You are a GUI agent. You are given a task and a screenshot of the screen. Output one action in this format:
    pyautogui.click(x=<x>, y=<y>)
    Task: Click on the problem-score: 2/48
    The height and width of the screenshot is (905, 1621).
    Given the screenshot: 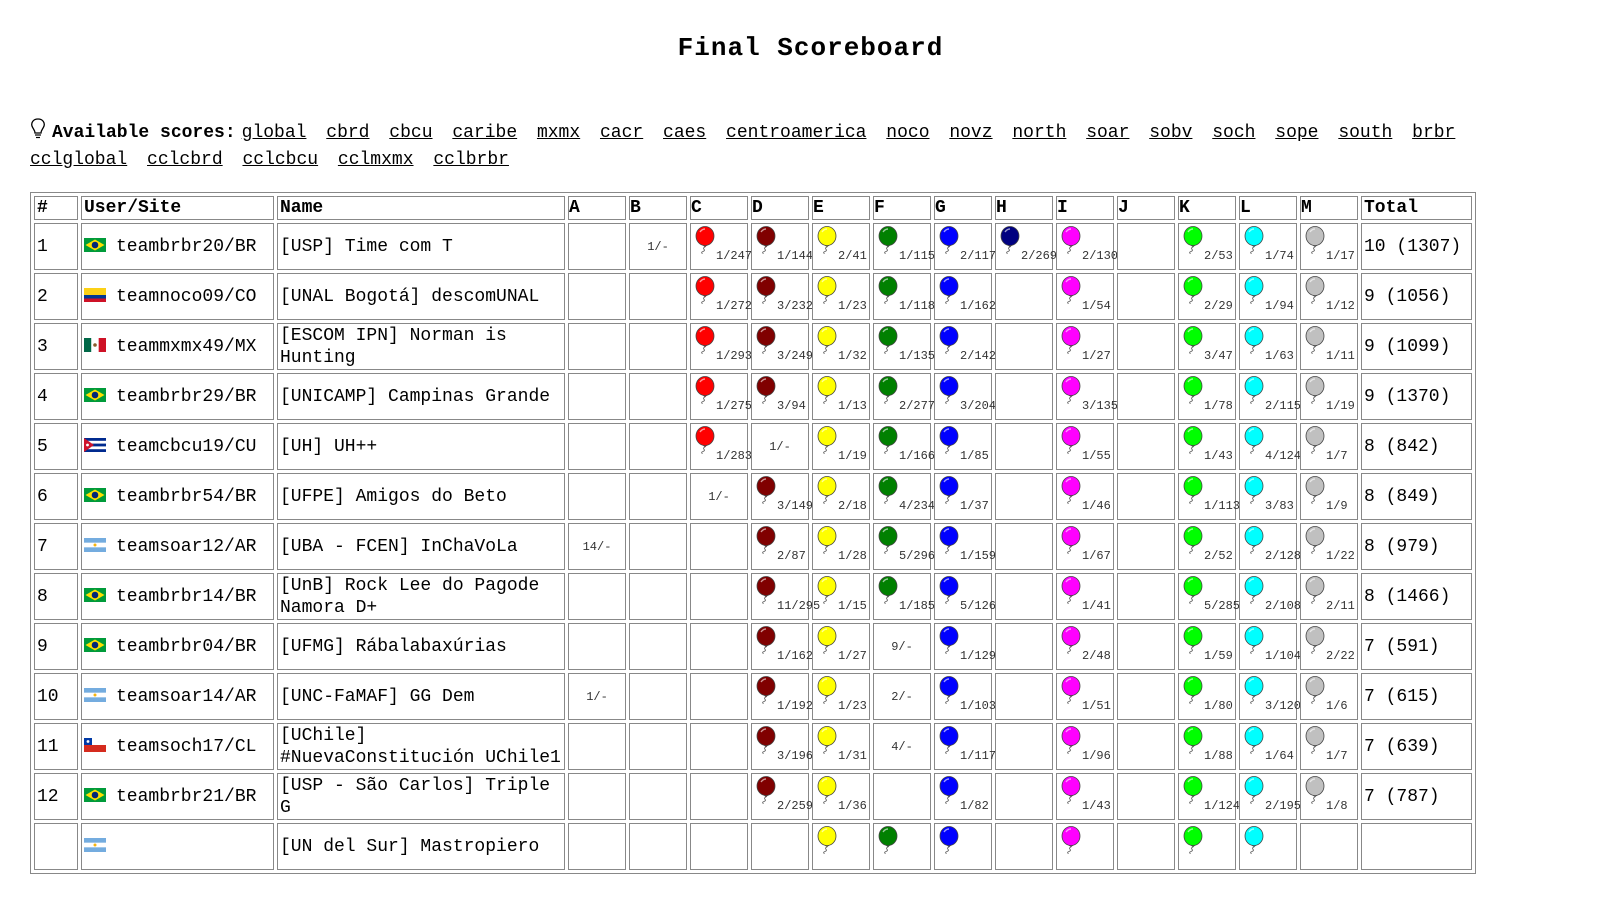 What is the action you would take?
    pyautogui.click(x=1096, y=656)
    